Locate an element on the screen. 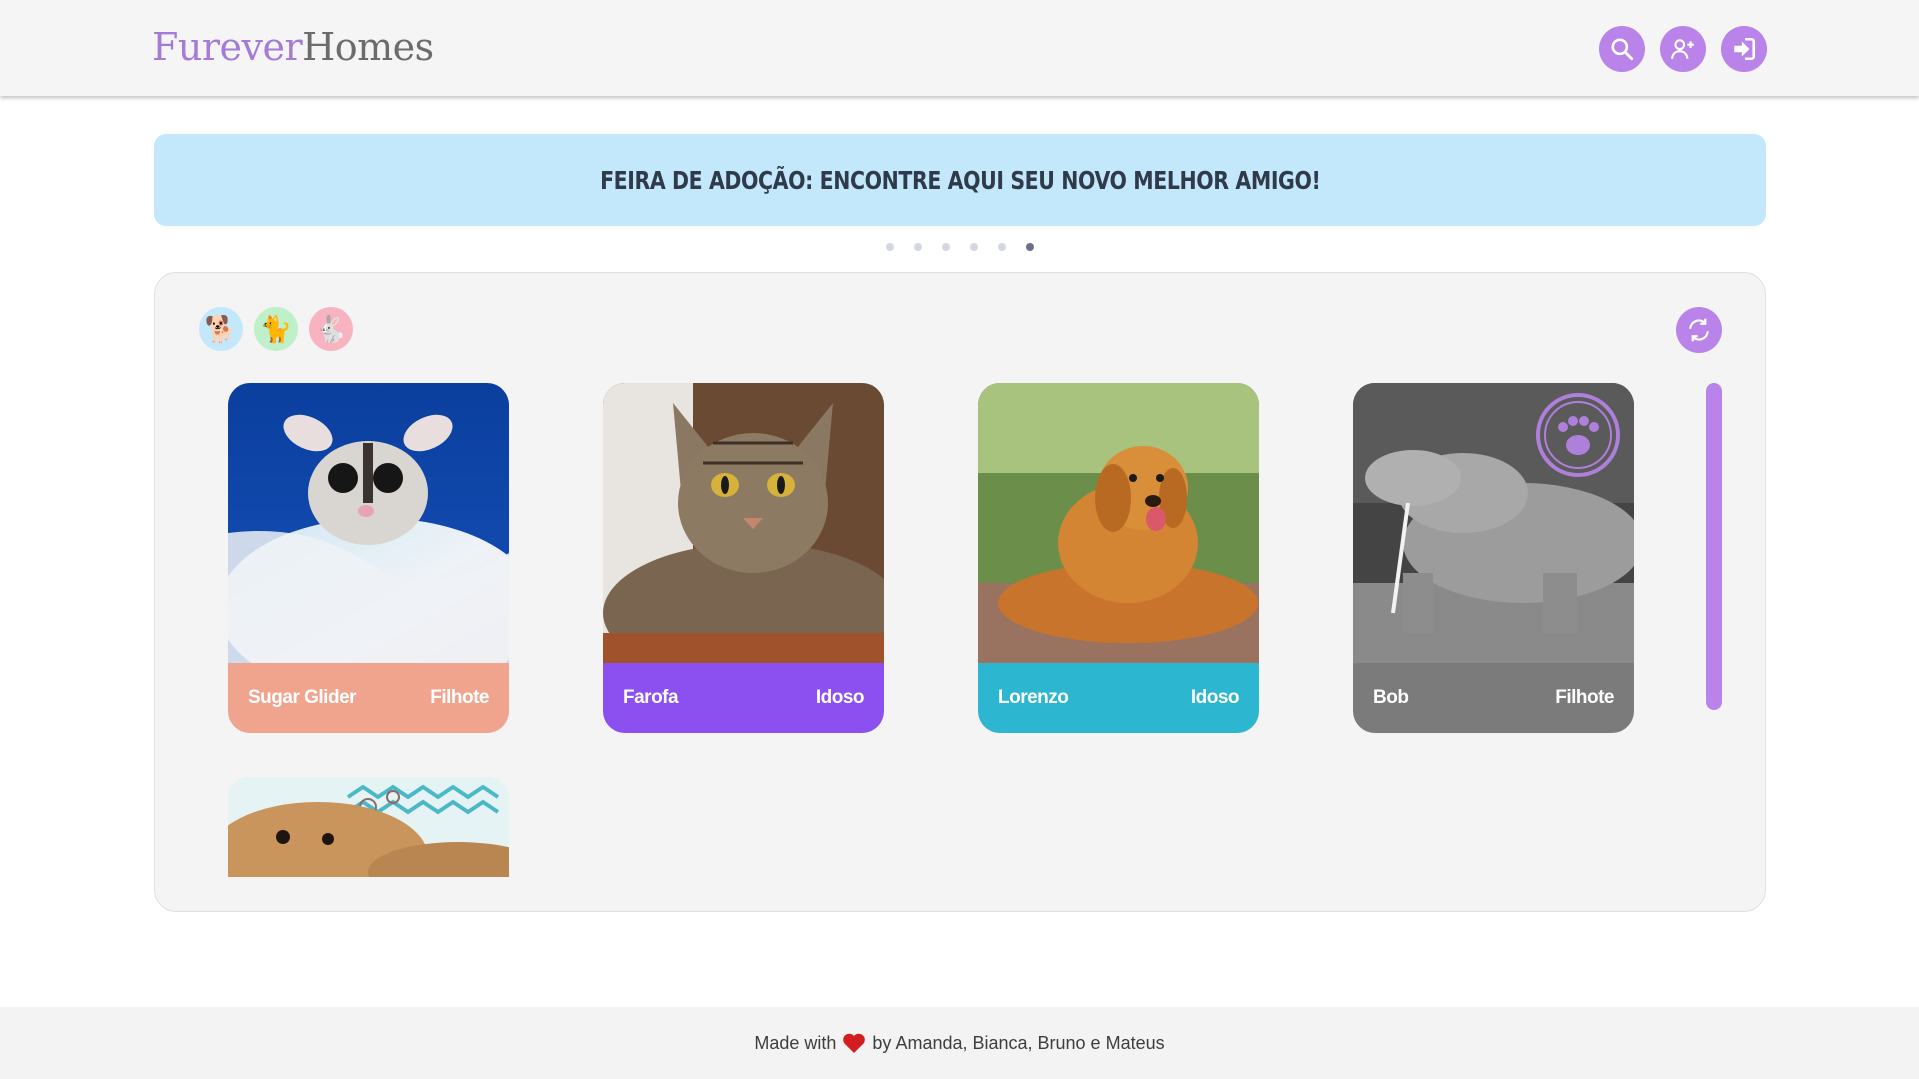 Image resolution: width=1919 pixels, height=1079 pixels. search-button is located at coordinates (1622, 49).